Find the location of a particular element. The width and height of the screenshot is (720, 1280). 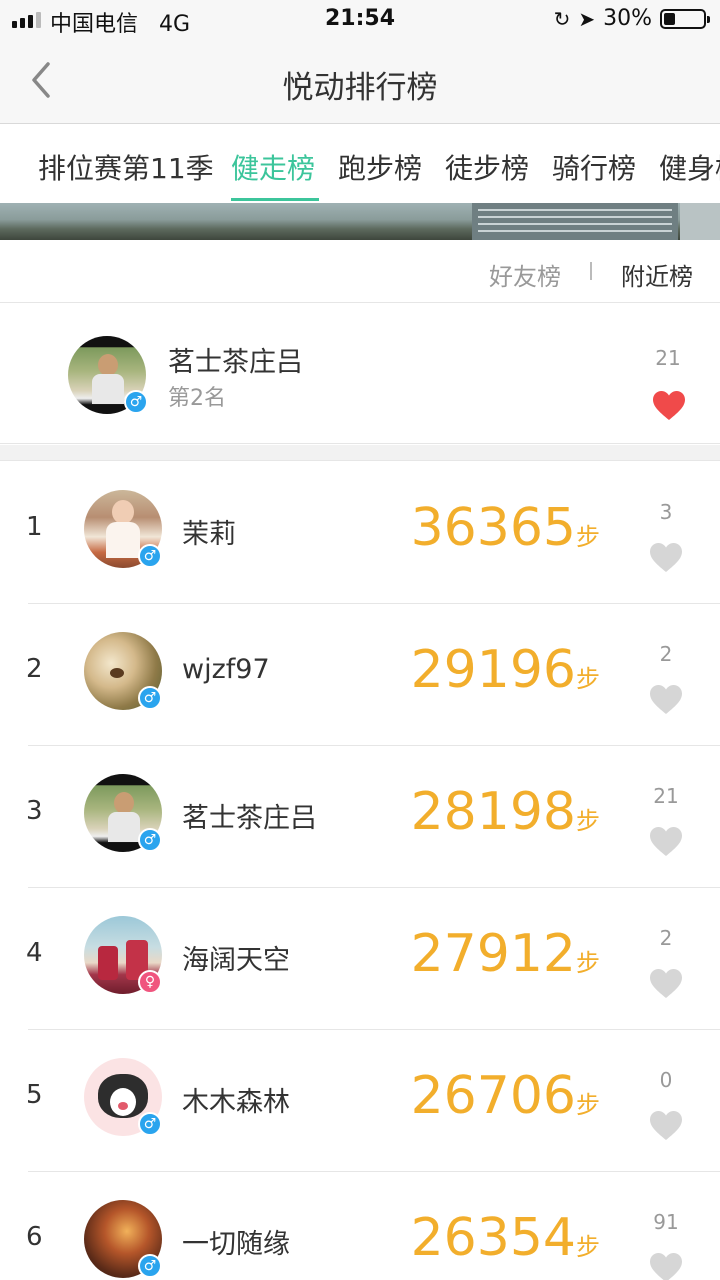

tab-friends: 好友榜 is located at coordinates (525, 274).